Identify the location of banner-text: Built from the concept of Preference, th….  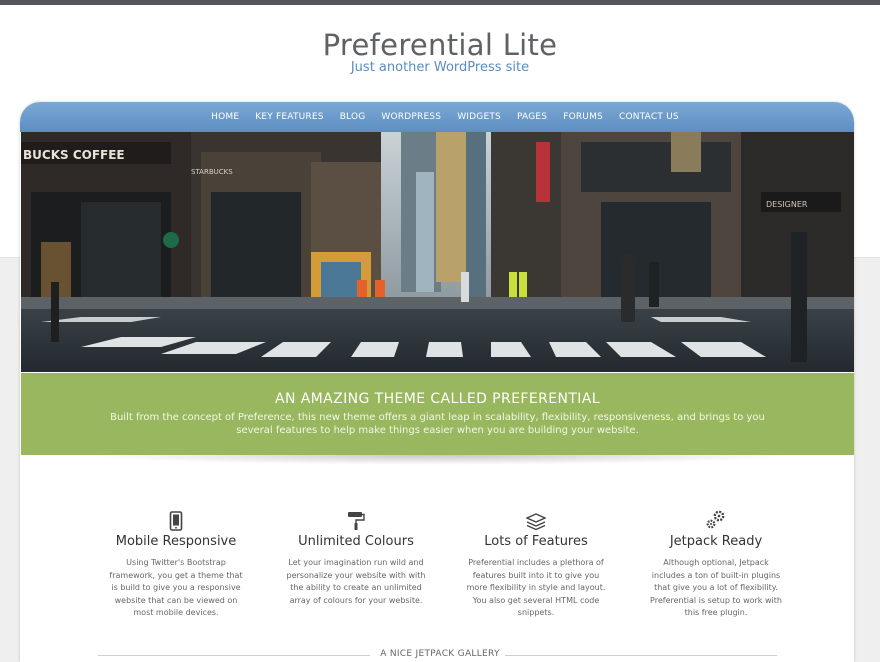
(437, 424).